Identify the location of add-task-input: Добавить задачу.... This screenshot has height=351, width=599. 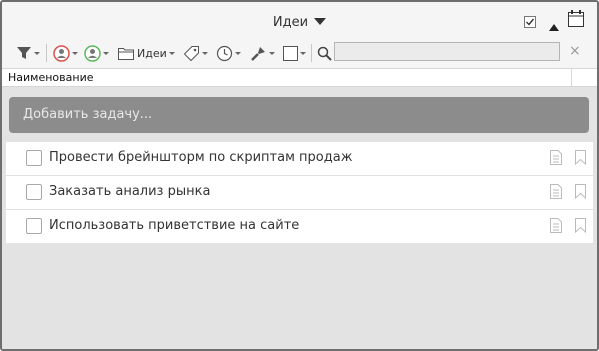
(299, 115).